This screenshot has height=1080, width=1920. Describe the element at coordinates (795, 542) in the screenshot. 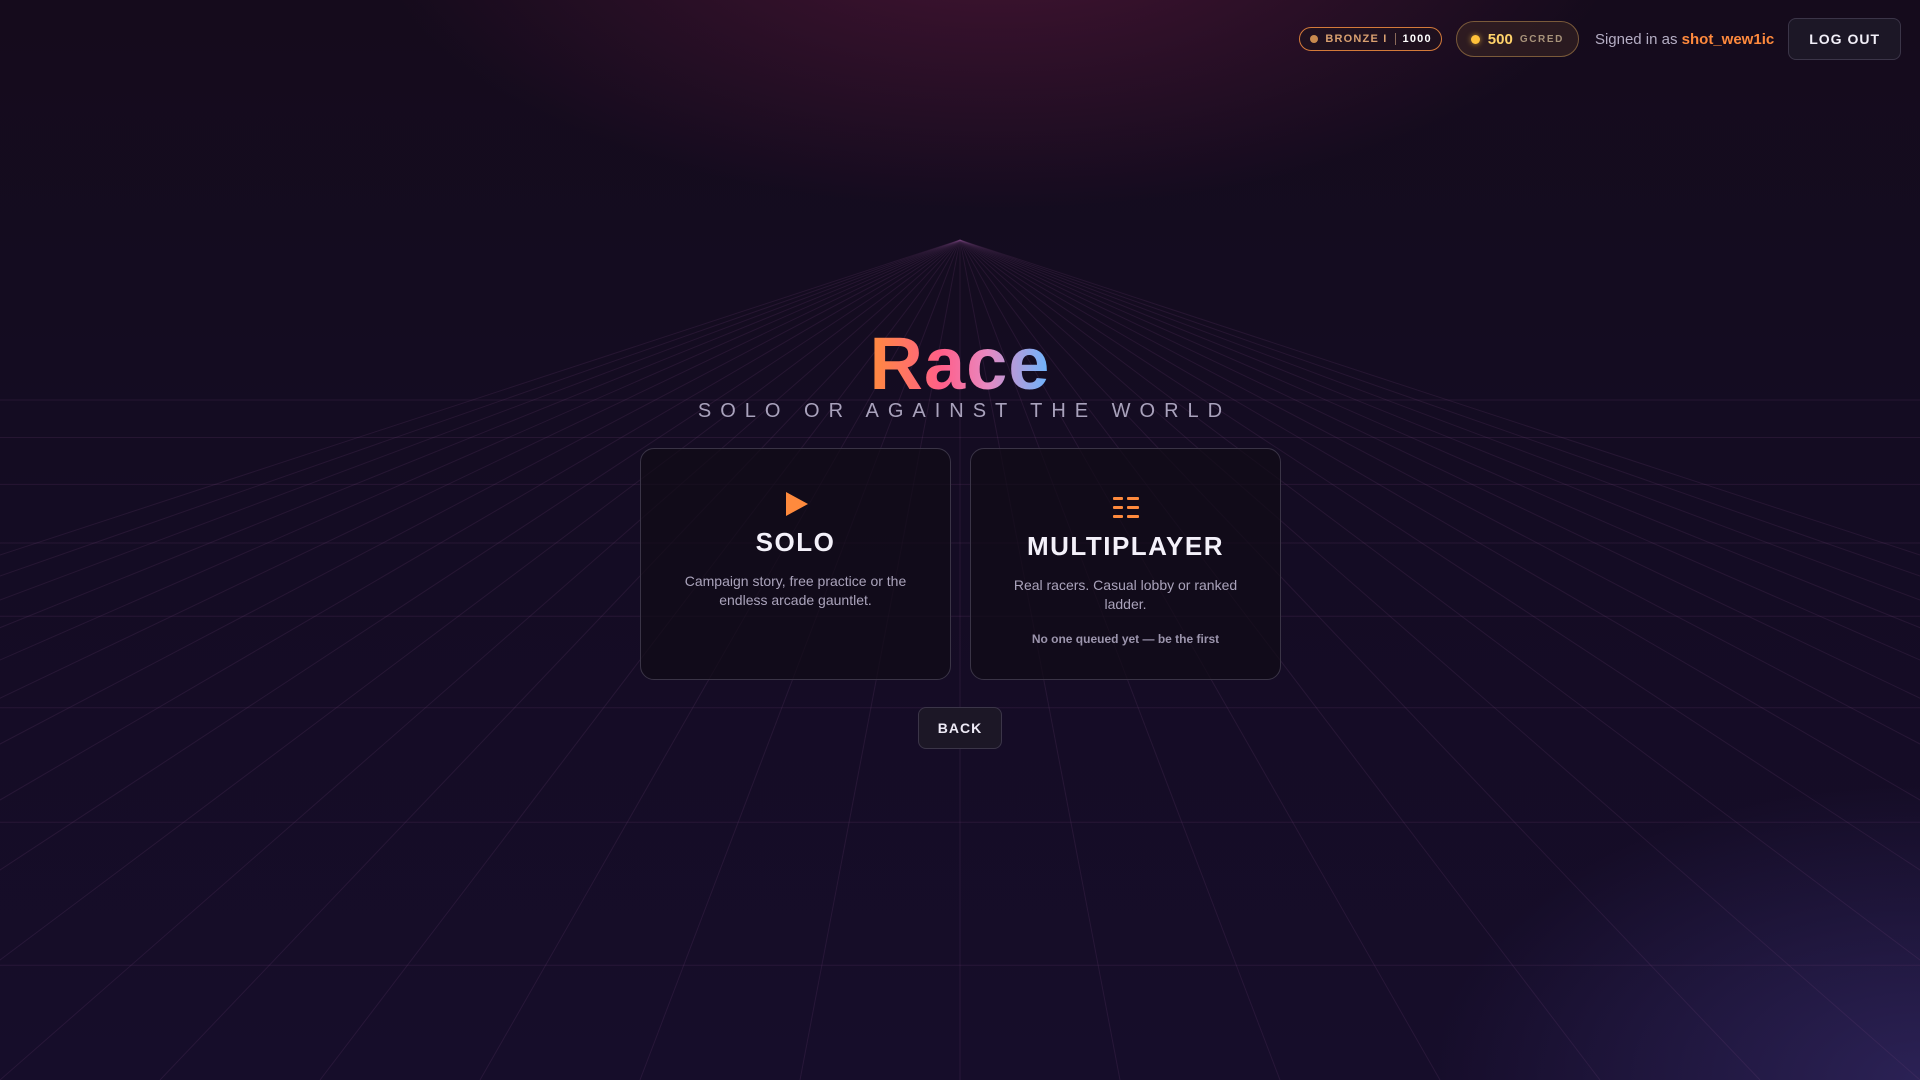

I see `solo-mode-title: SOLO` at that location.